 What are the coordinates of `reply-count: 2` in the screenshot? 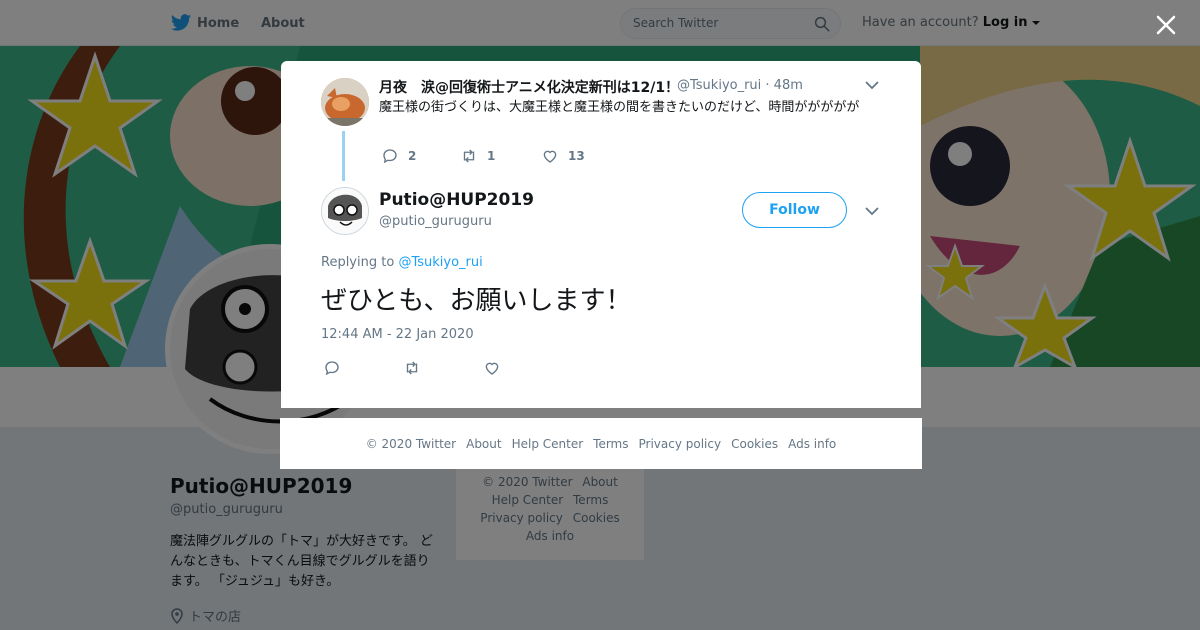 It's located at (412, 156).